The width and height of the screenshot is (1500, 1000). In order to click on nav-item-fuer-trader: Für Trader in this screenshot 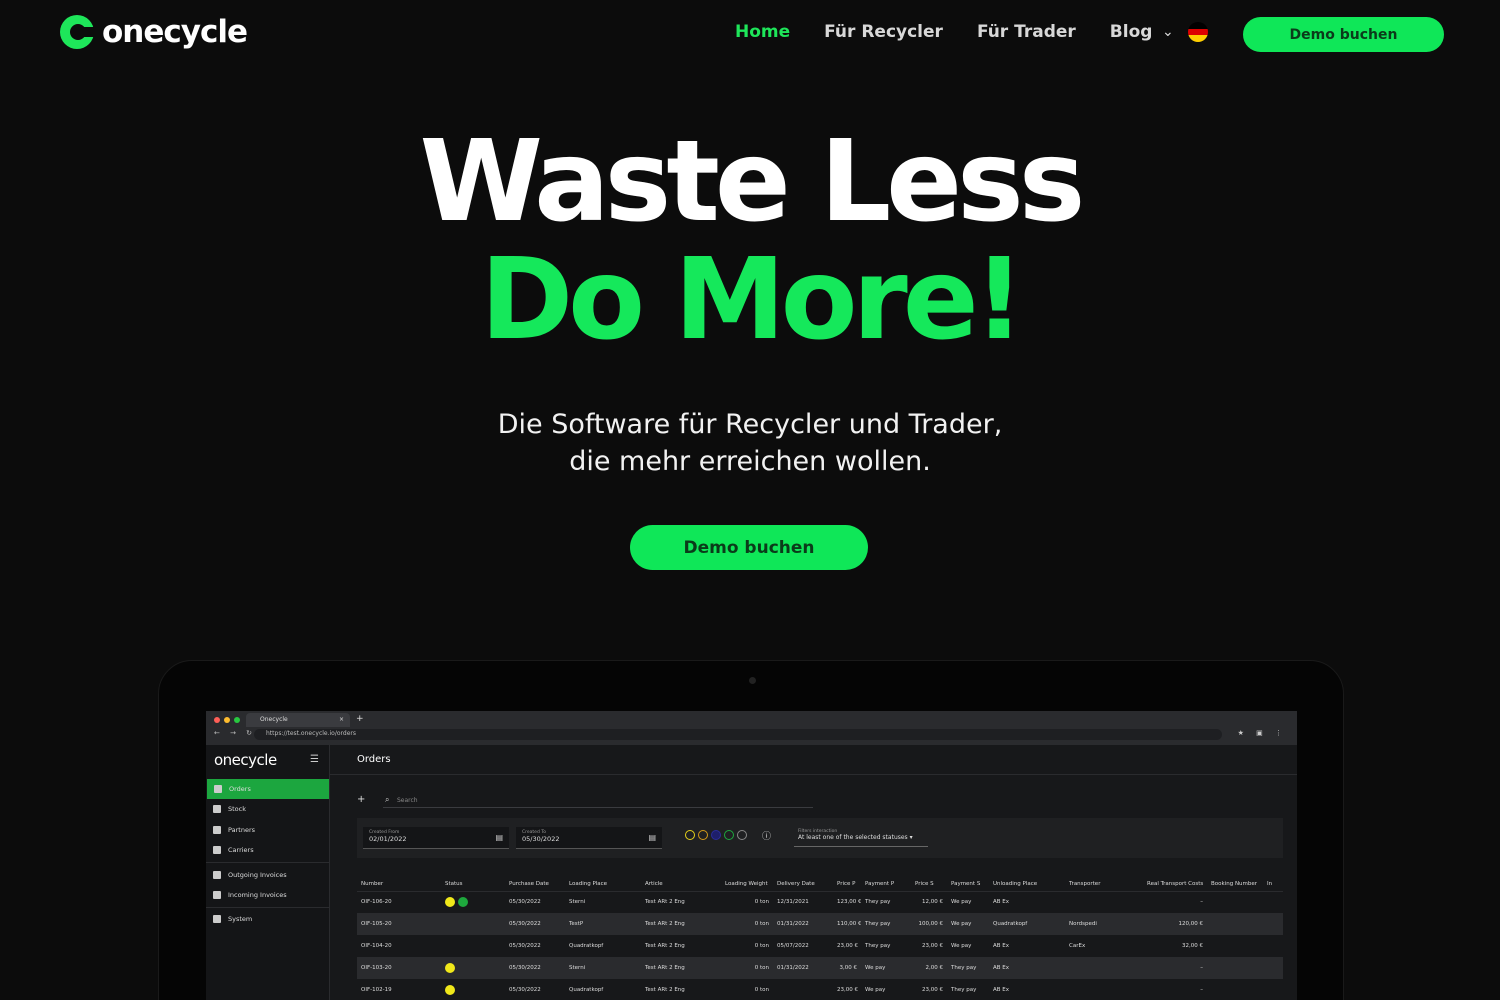, I will do `click(1026, 32)`.